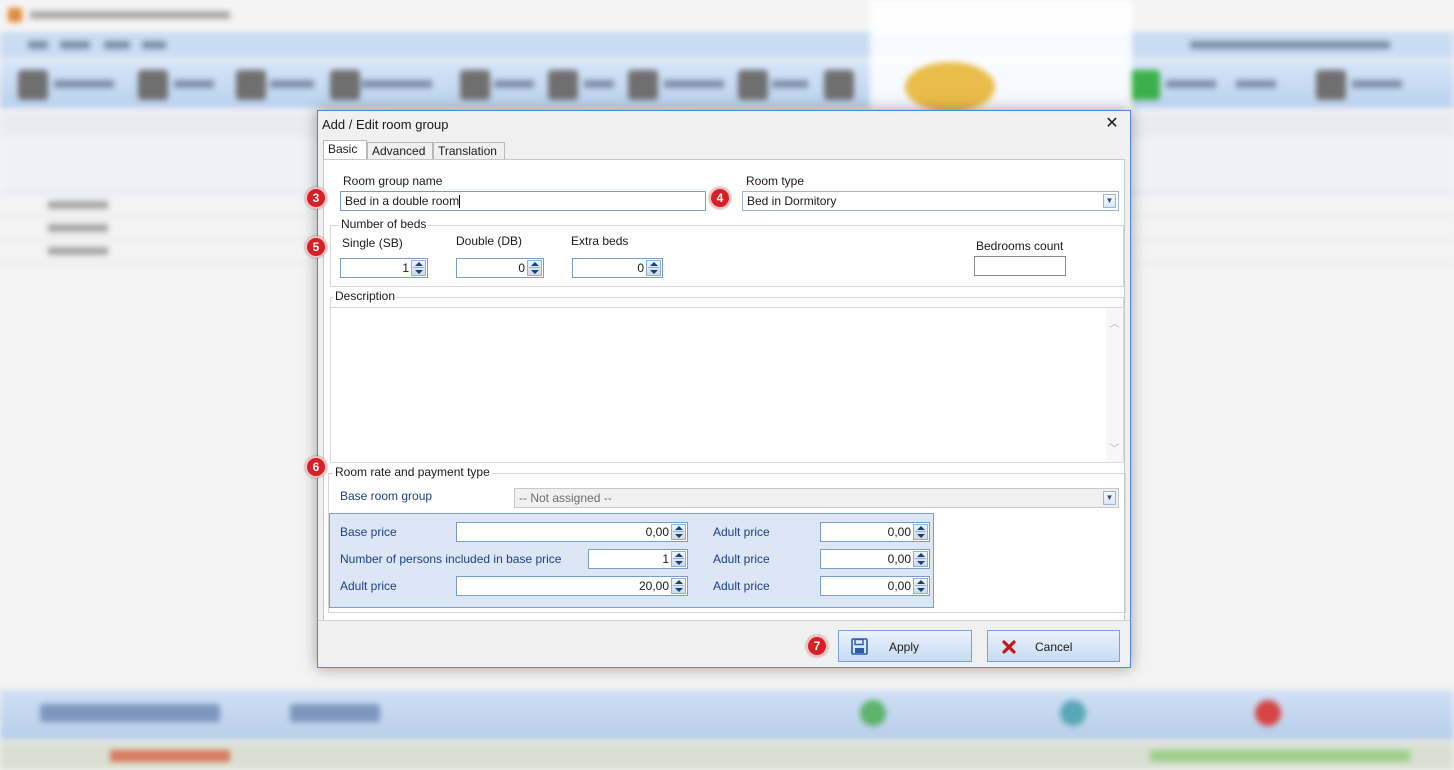 The width and height of the screenshot is (1454, 770). What do you see at coordinates (500, 268) in the screenshot?
I see `double-beds-stepper: 0` at bounding box center [500, 268].